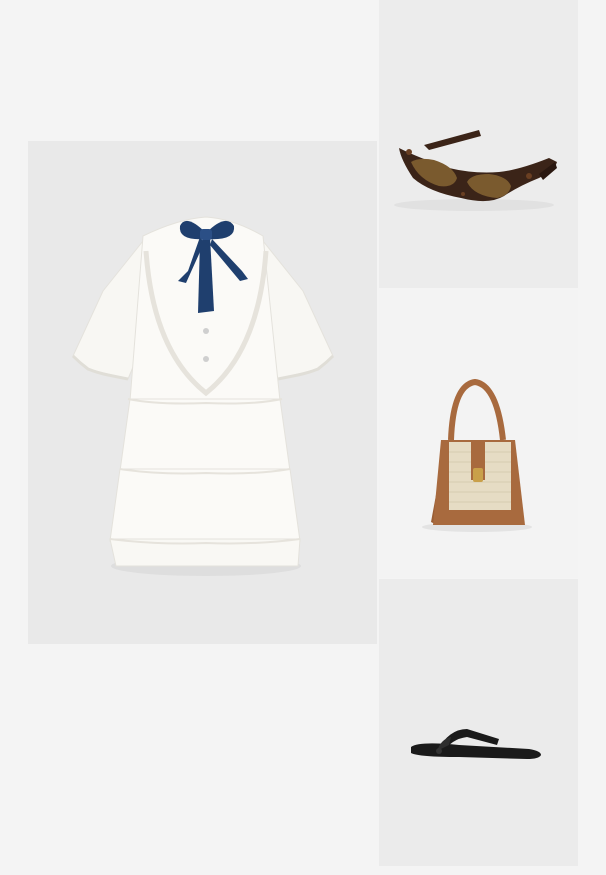  What do you see at coordinates (476, 744) in the screenshot?
I see `sandal-image` at bounding box center [476, 744].